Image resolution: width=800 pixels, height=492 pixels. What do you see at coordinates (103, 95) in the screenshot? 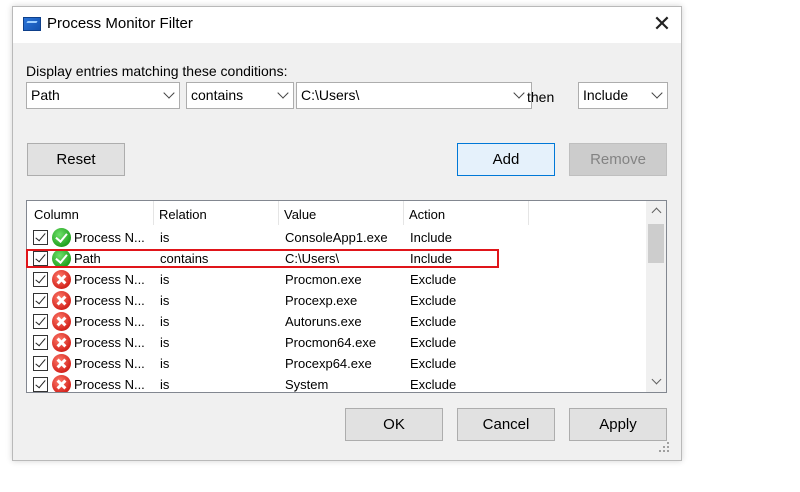
I see `column-dropdown: Path` at bounding box center [103, 95].